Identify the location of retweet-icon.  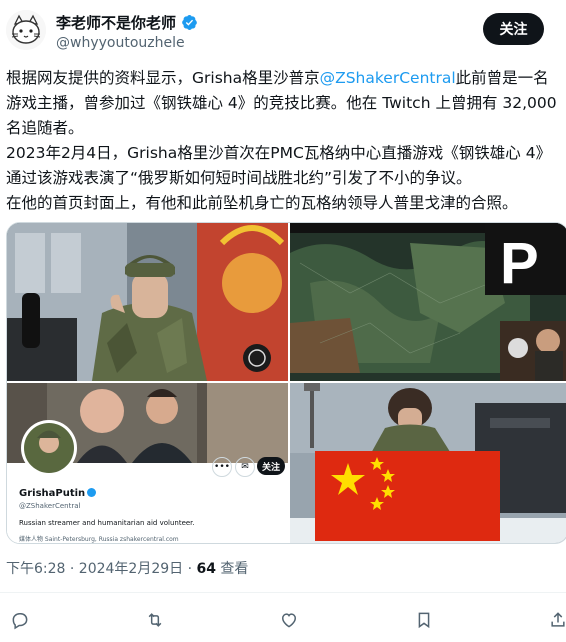
(155, 620).